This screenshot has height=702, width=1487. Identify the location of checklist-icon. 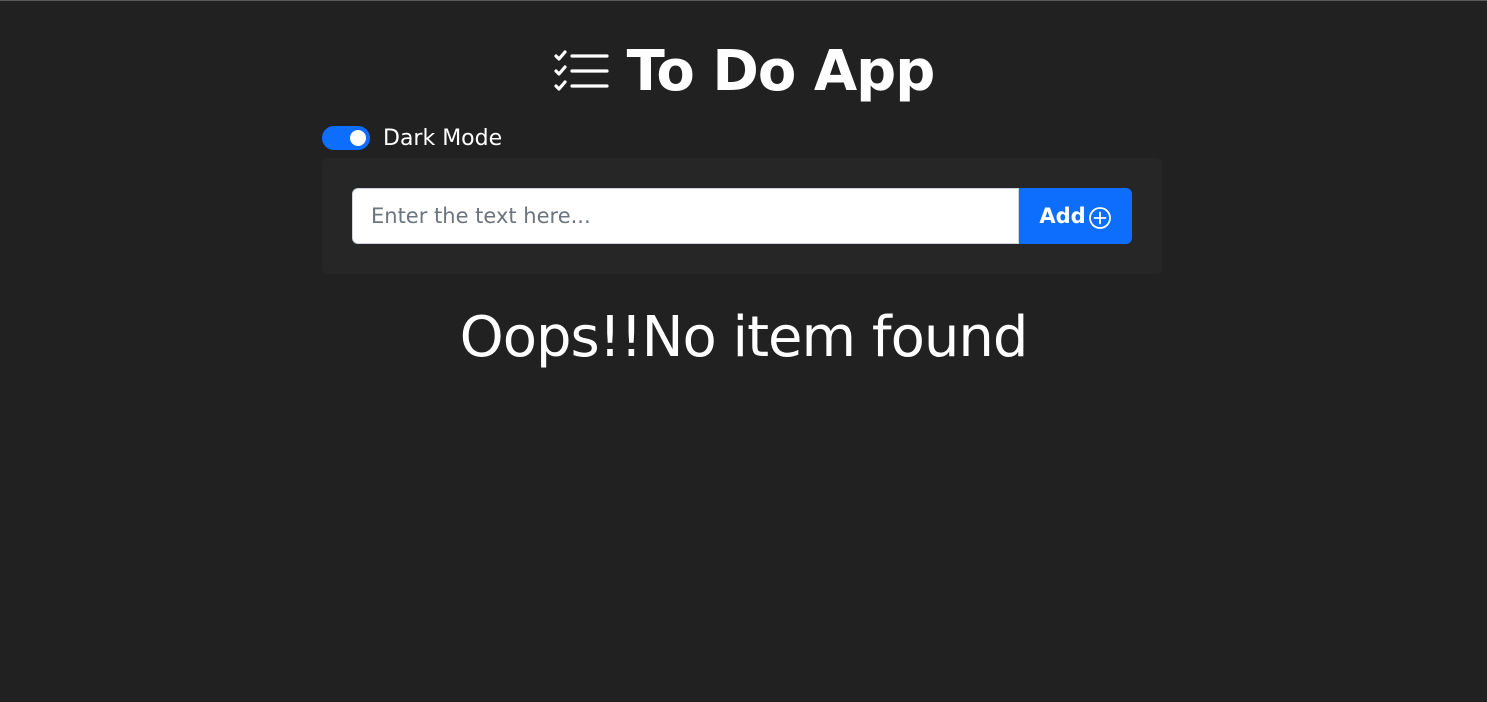
(581, 72).